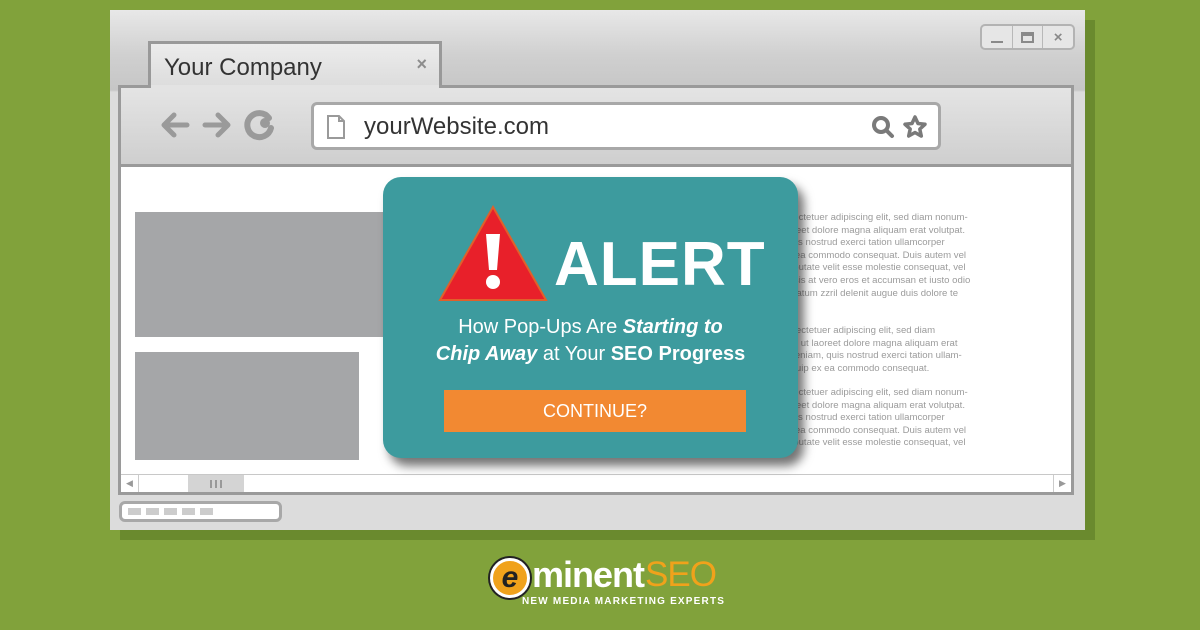 The height and width of the screenshot is (630, 1200). Describe the element at coordinates (1062, 483) in the screenshot. I see `scroll-right-icon: ▶` at that location.